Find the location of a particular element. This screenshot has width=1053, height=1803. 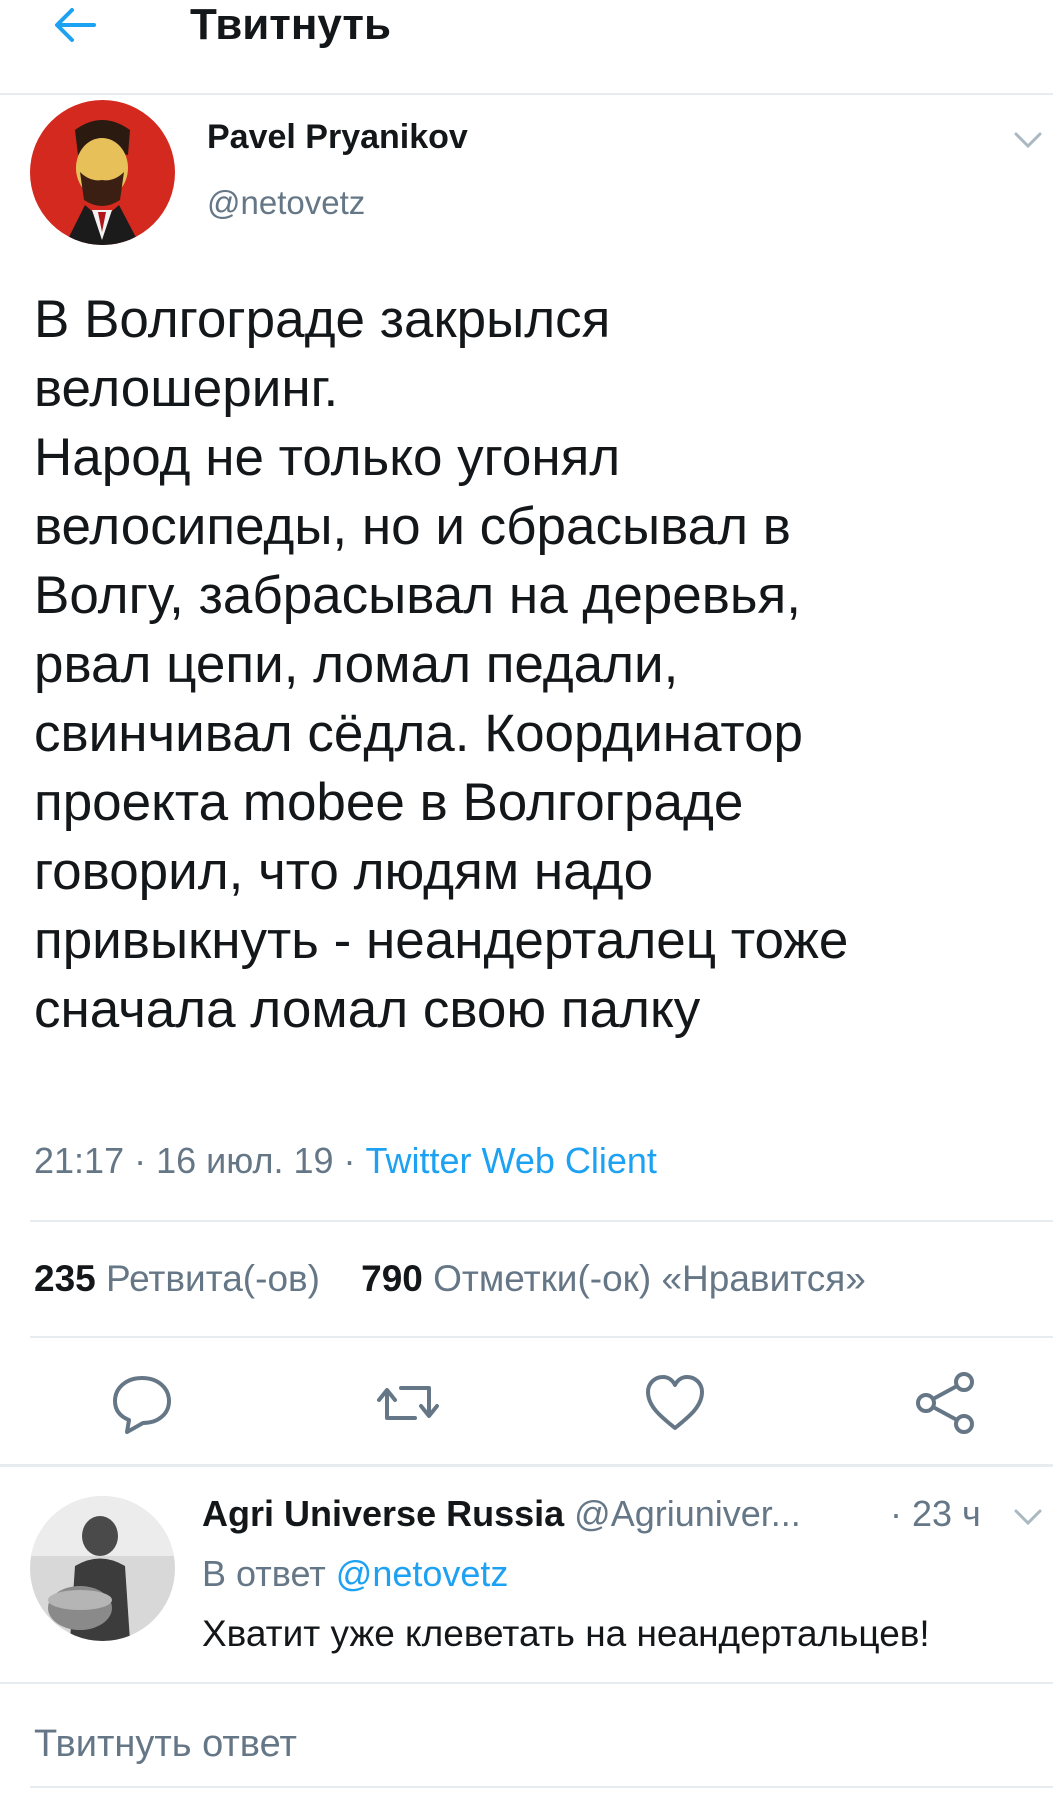

tweet-meta: 21:17 · 16 июл. 19 · Twitter Web Client is located at coordinates (345, 1161).